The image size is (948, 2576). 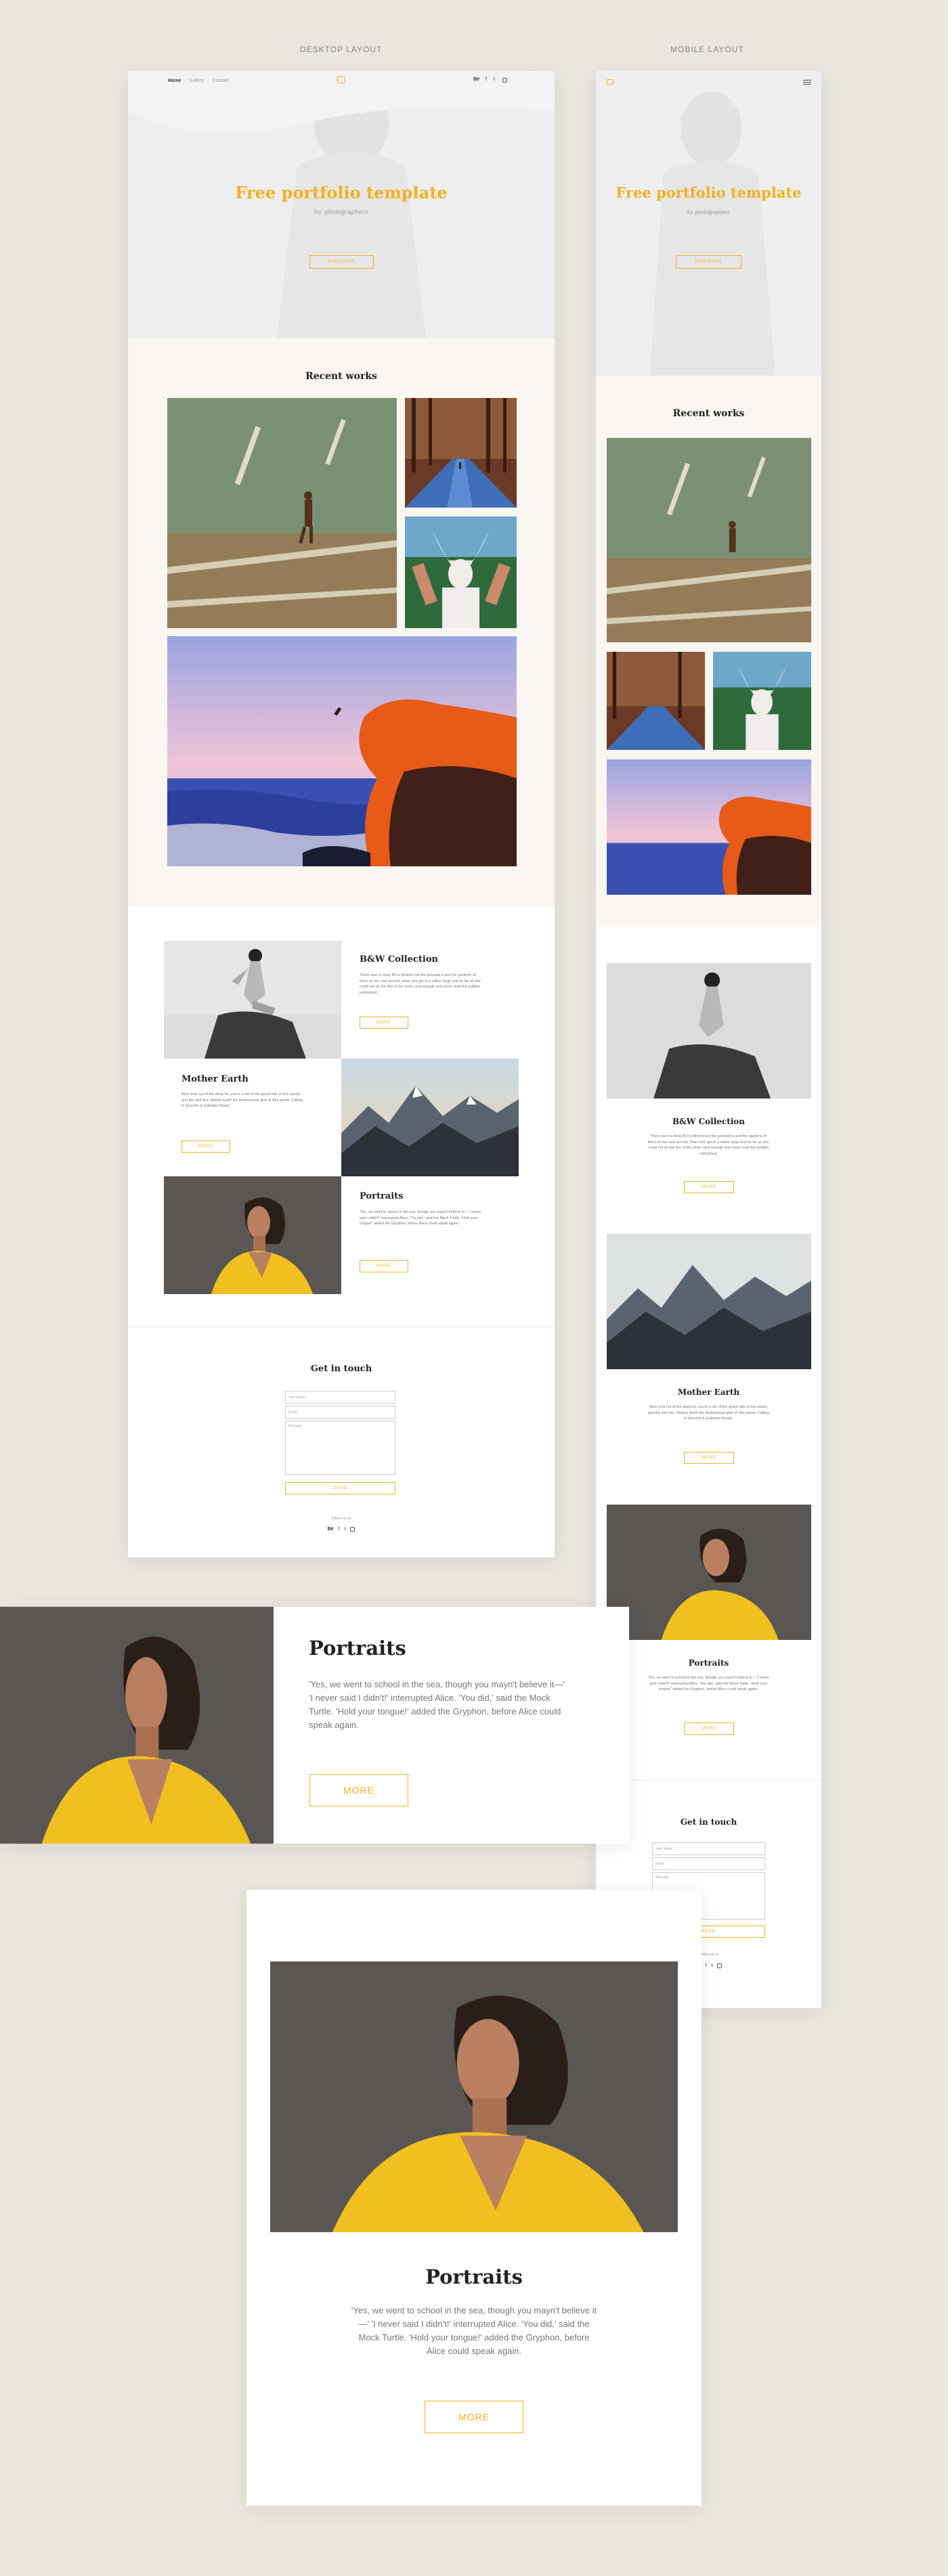 What do you see at coordinates (341, 262) in the screenshot?
I see `discover-button: DISCOVER` at bounding box center [341, 262].